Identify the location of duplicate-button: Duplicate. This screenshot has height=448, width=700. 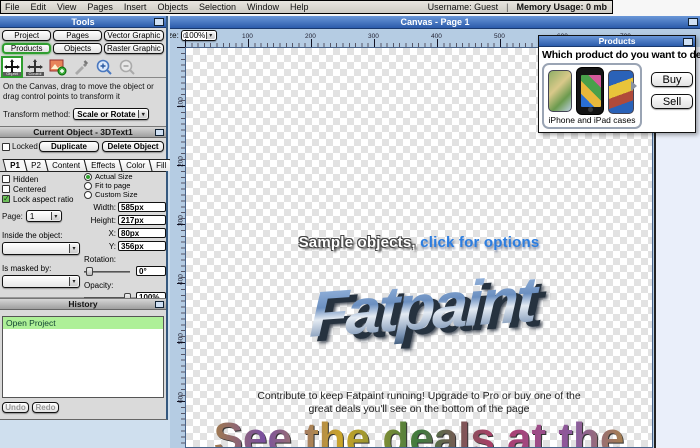
(69, 146).